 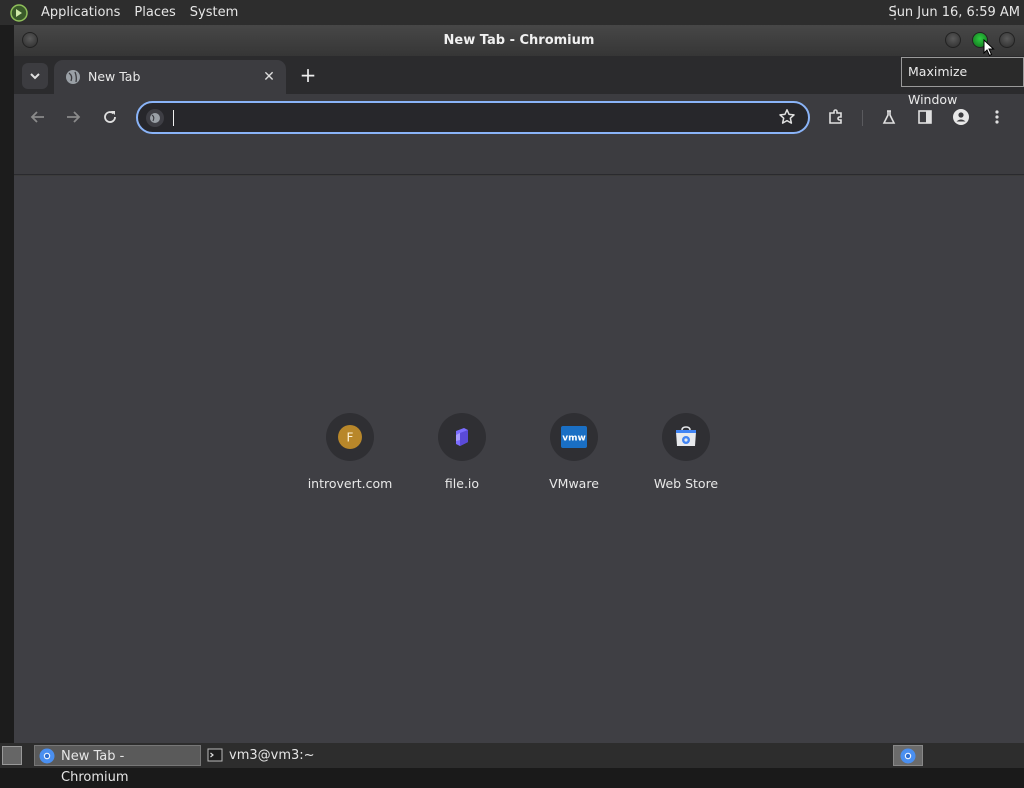 I want to click on globe-icon, so click(x=73, y=77).